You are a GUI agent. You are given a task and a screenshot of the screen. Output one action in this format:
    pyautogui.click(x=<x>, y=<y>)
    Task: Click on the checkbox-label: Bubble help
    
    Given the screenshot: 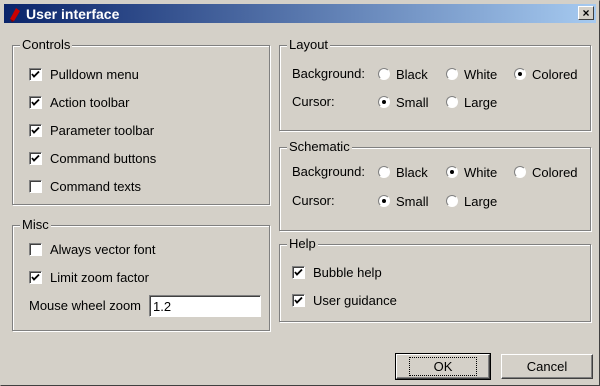 What is the action you would take?
    pyautogui.click(x=347, y=272)
    